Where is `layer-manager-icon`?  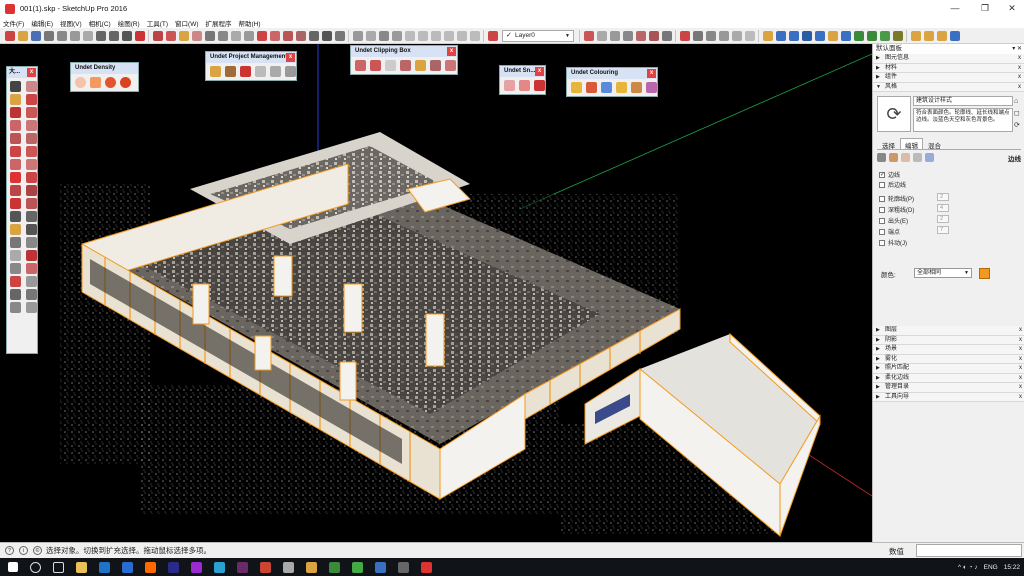
layer-manager-icon is located at coordinates (492, 35).